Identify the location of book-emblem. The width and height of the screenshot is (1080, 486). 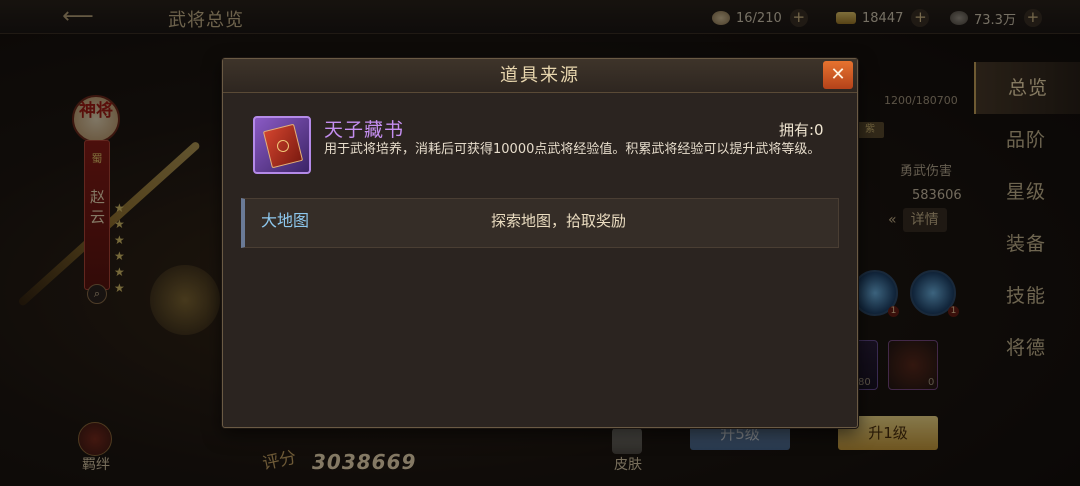
(283, 146).